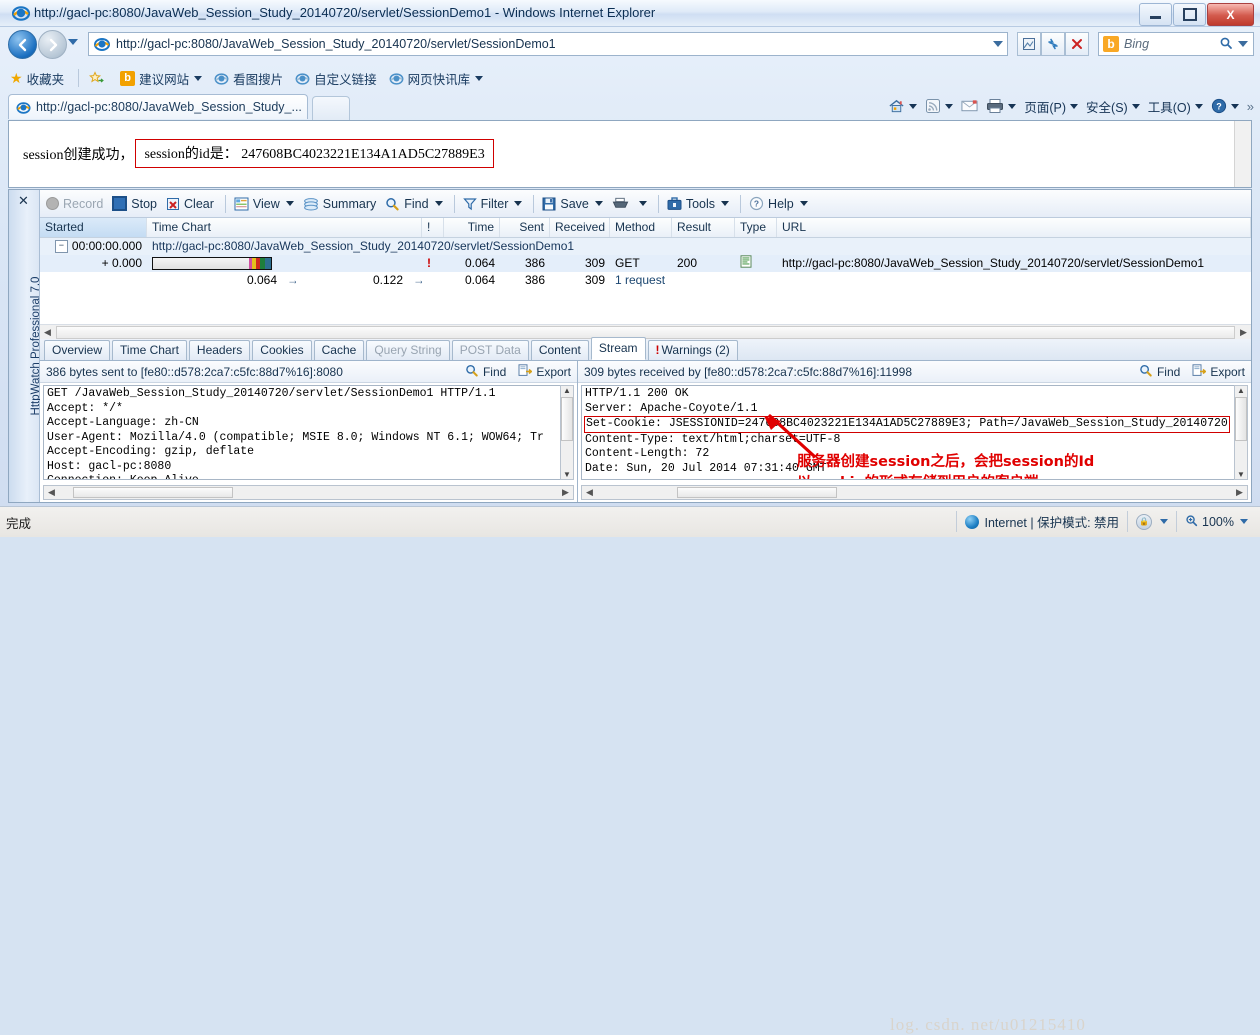 Image resolution: width=1260 pixels, height=1035 pixels. What do you see at coordinates (490, 350) in the screenshot?
I see `tab-post-data: POST Data` at bounding box center [490, 350].